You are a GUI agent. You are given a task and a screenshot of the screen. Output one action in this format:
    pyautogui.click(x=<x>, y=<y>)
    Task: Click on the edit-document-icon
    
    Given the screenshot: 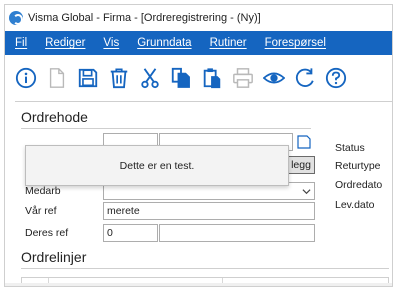 What is the action you would take?
    pyautogui.click(x=304, y=142)
    